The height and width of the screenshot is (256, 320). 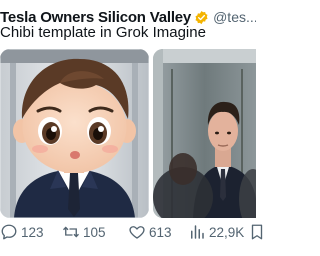 What do you see at coordinates (160, 232) in the screenshot?
I see `like-count: 613` at bounding box center [160, 232].